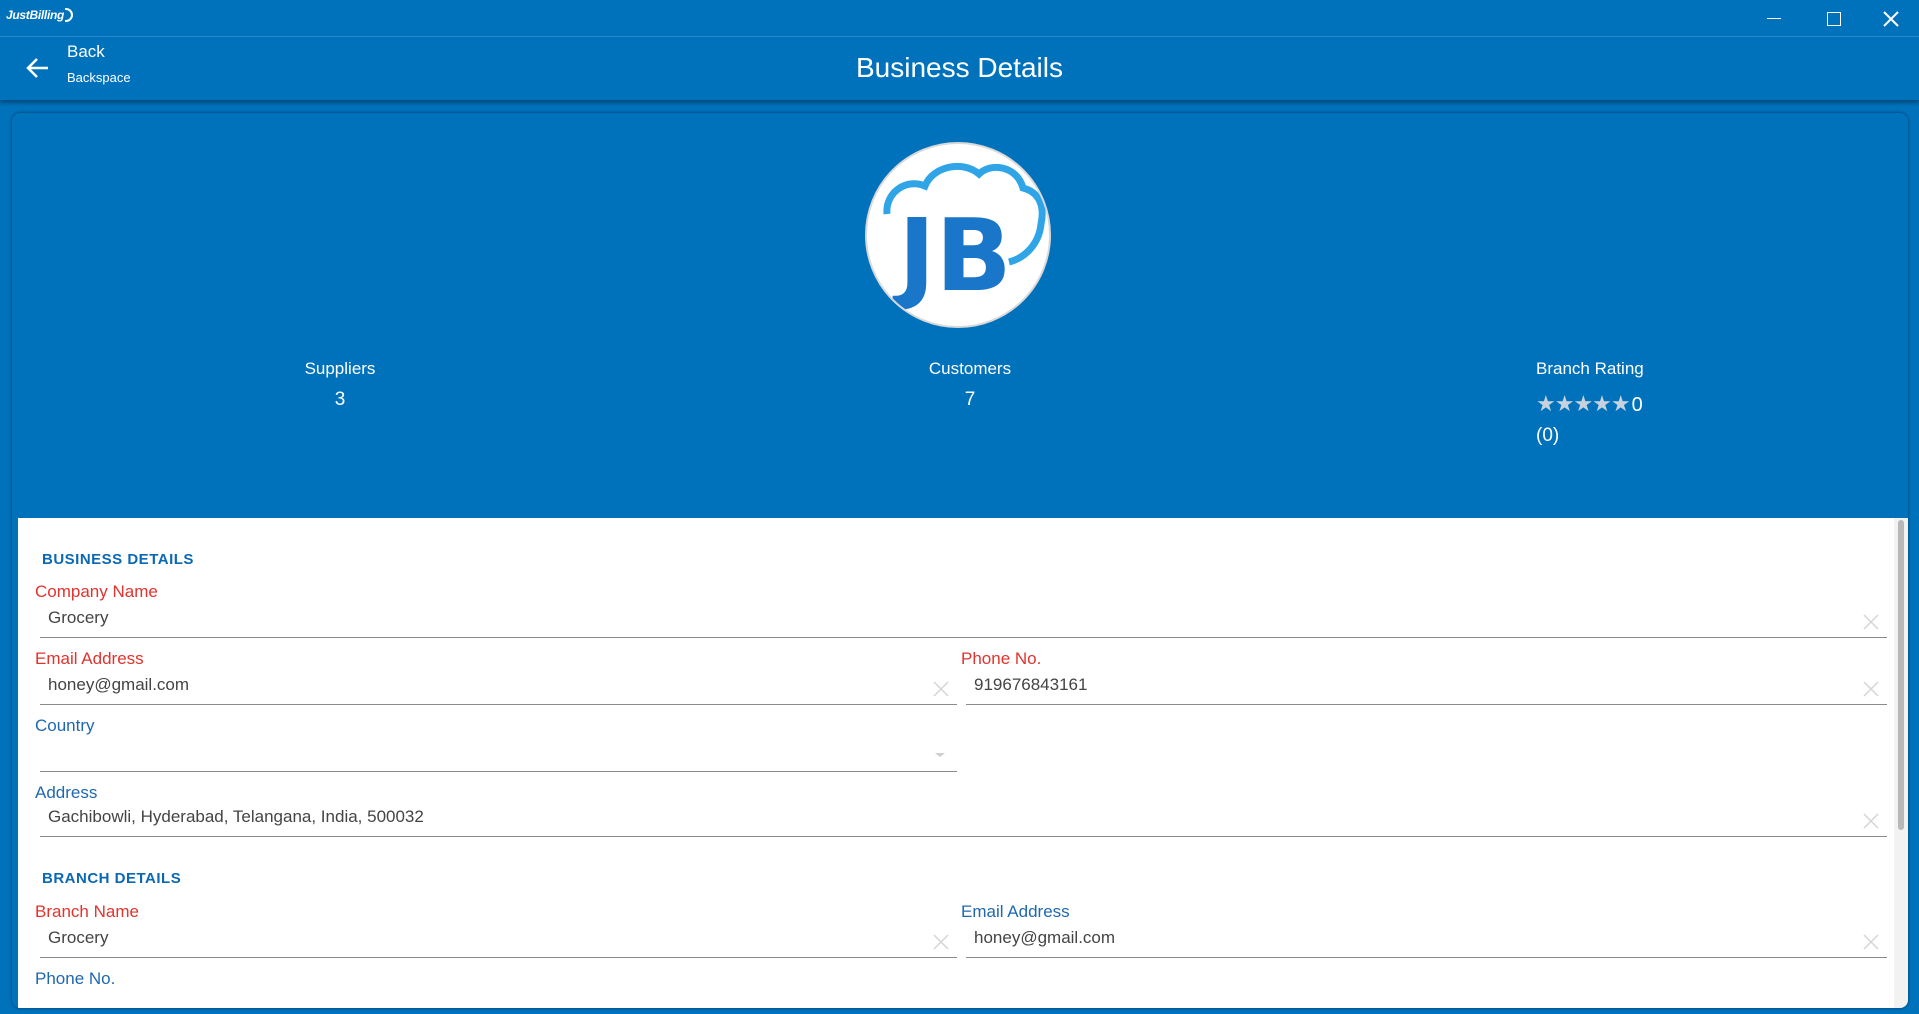 This screenshot has height=1014, width=1919. I want to click on close-icon, so click(1891, 18).